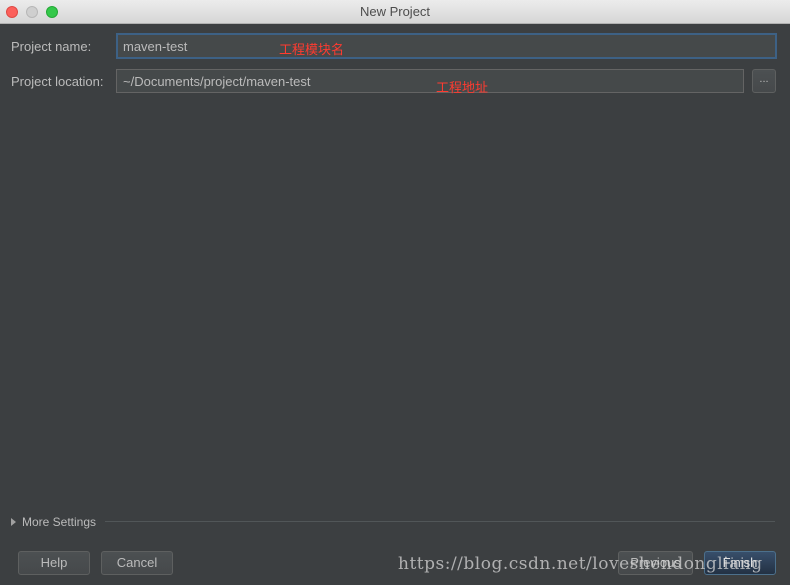  What do you see at coordinates (155, 46) in the screenshot?
I see `project-name-value: maven-test` at bounding box center [155, 46].